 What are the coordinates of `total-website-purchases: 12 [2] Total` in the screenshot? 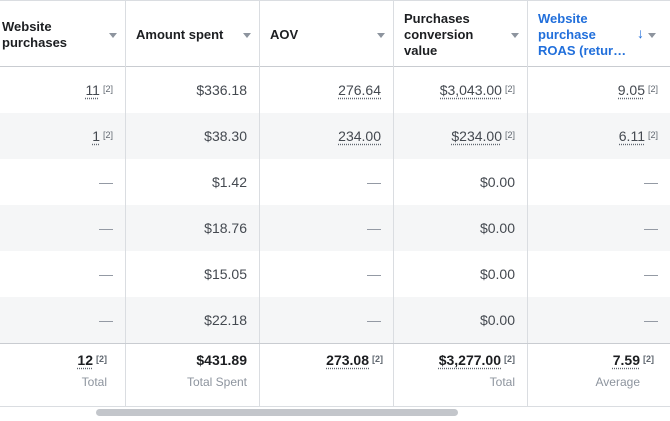 It's located at (63, 375).